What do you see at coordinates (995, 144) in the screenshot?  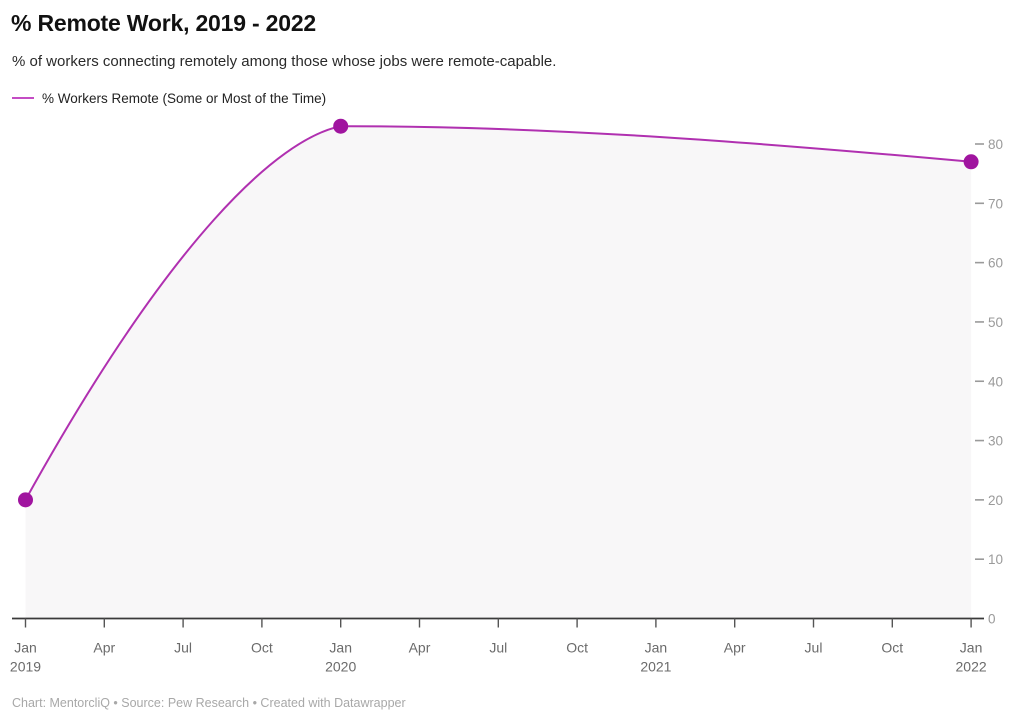 I see `svg-text: 80` at bounding box center [995, 144].